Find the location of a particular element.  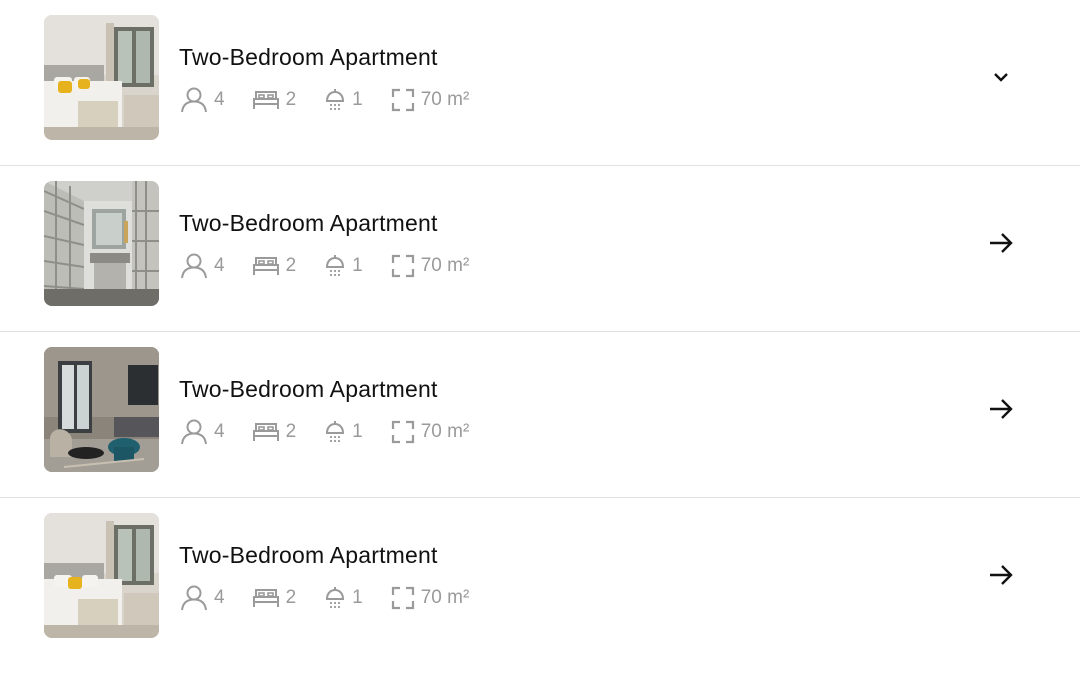

chevron-down-icon is located at coordinates (1001, 77).